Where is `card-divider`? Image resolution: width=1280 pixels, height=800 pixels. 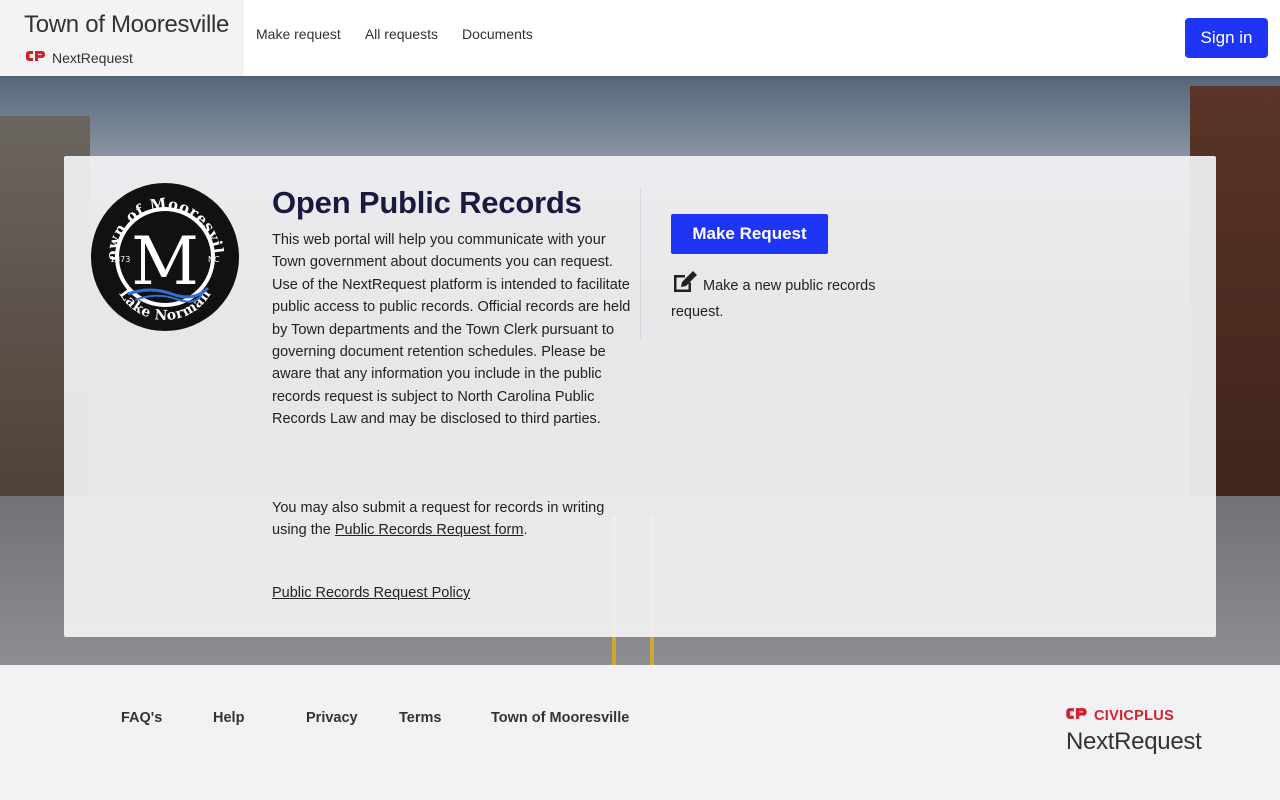
card-divider is located at coordinates (640, 263).